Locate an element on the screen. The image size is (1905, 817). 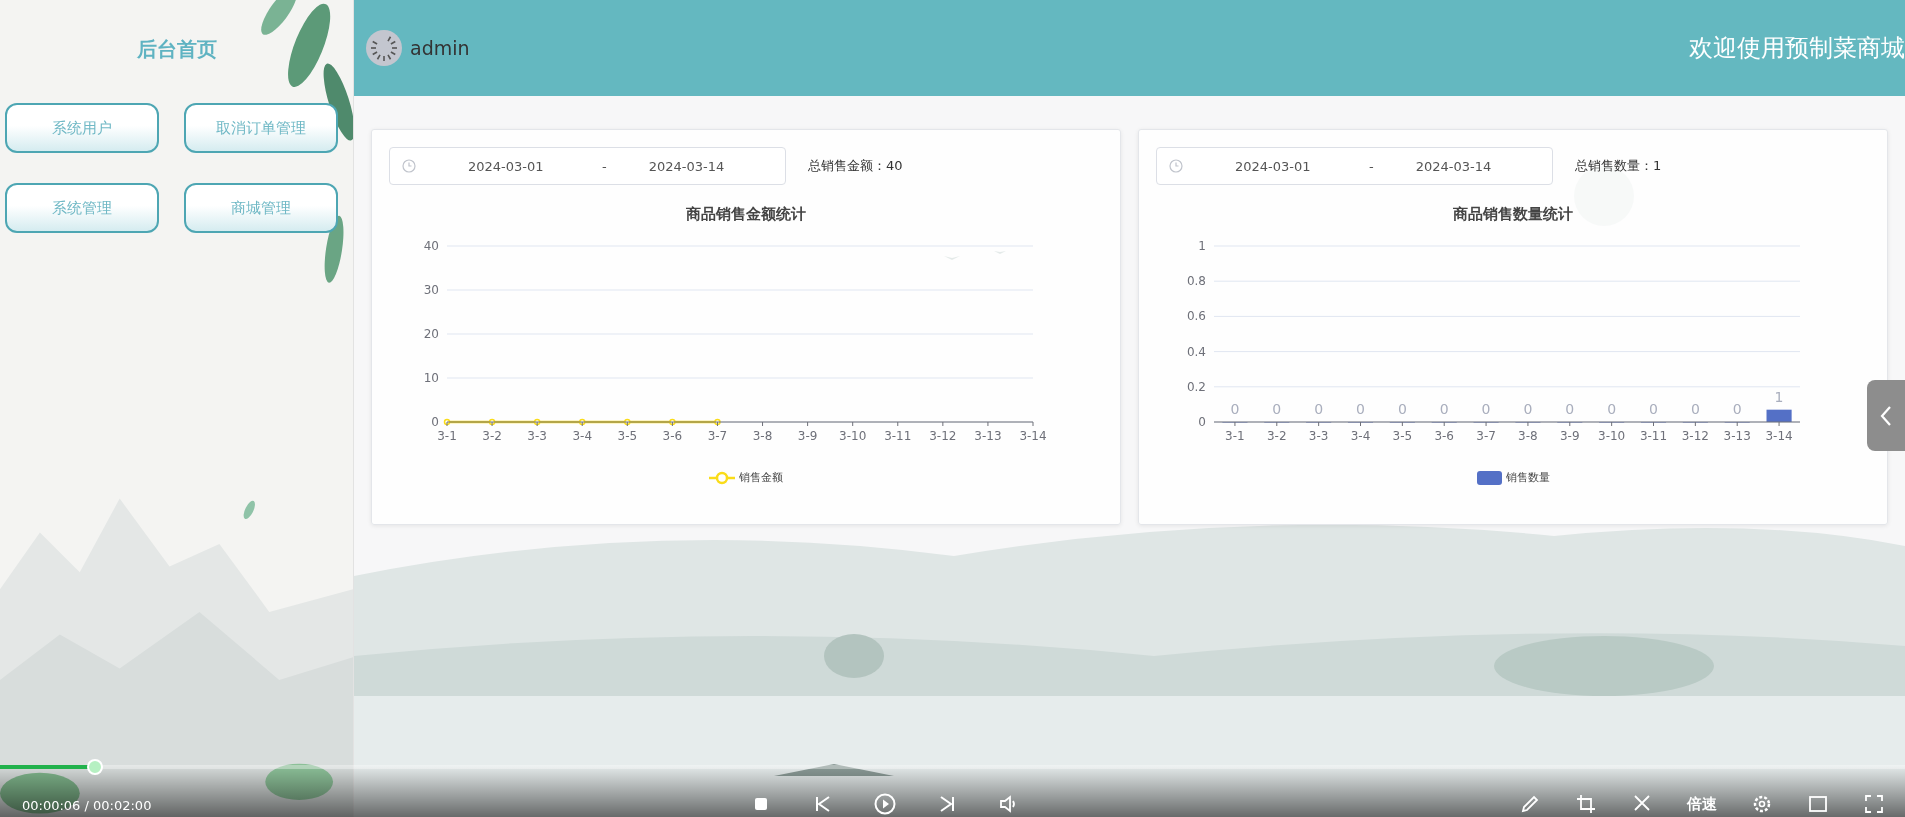
axis-label: 10 is located at coordinates (431, 378).